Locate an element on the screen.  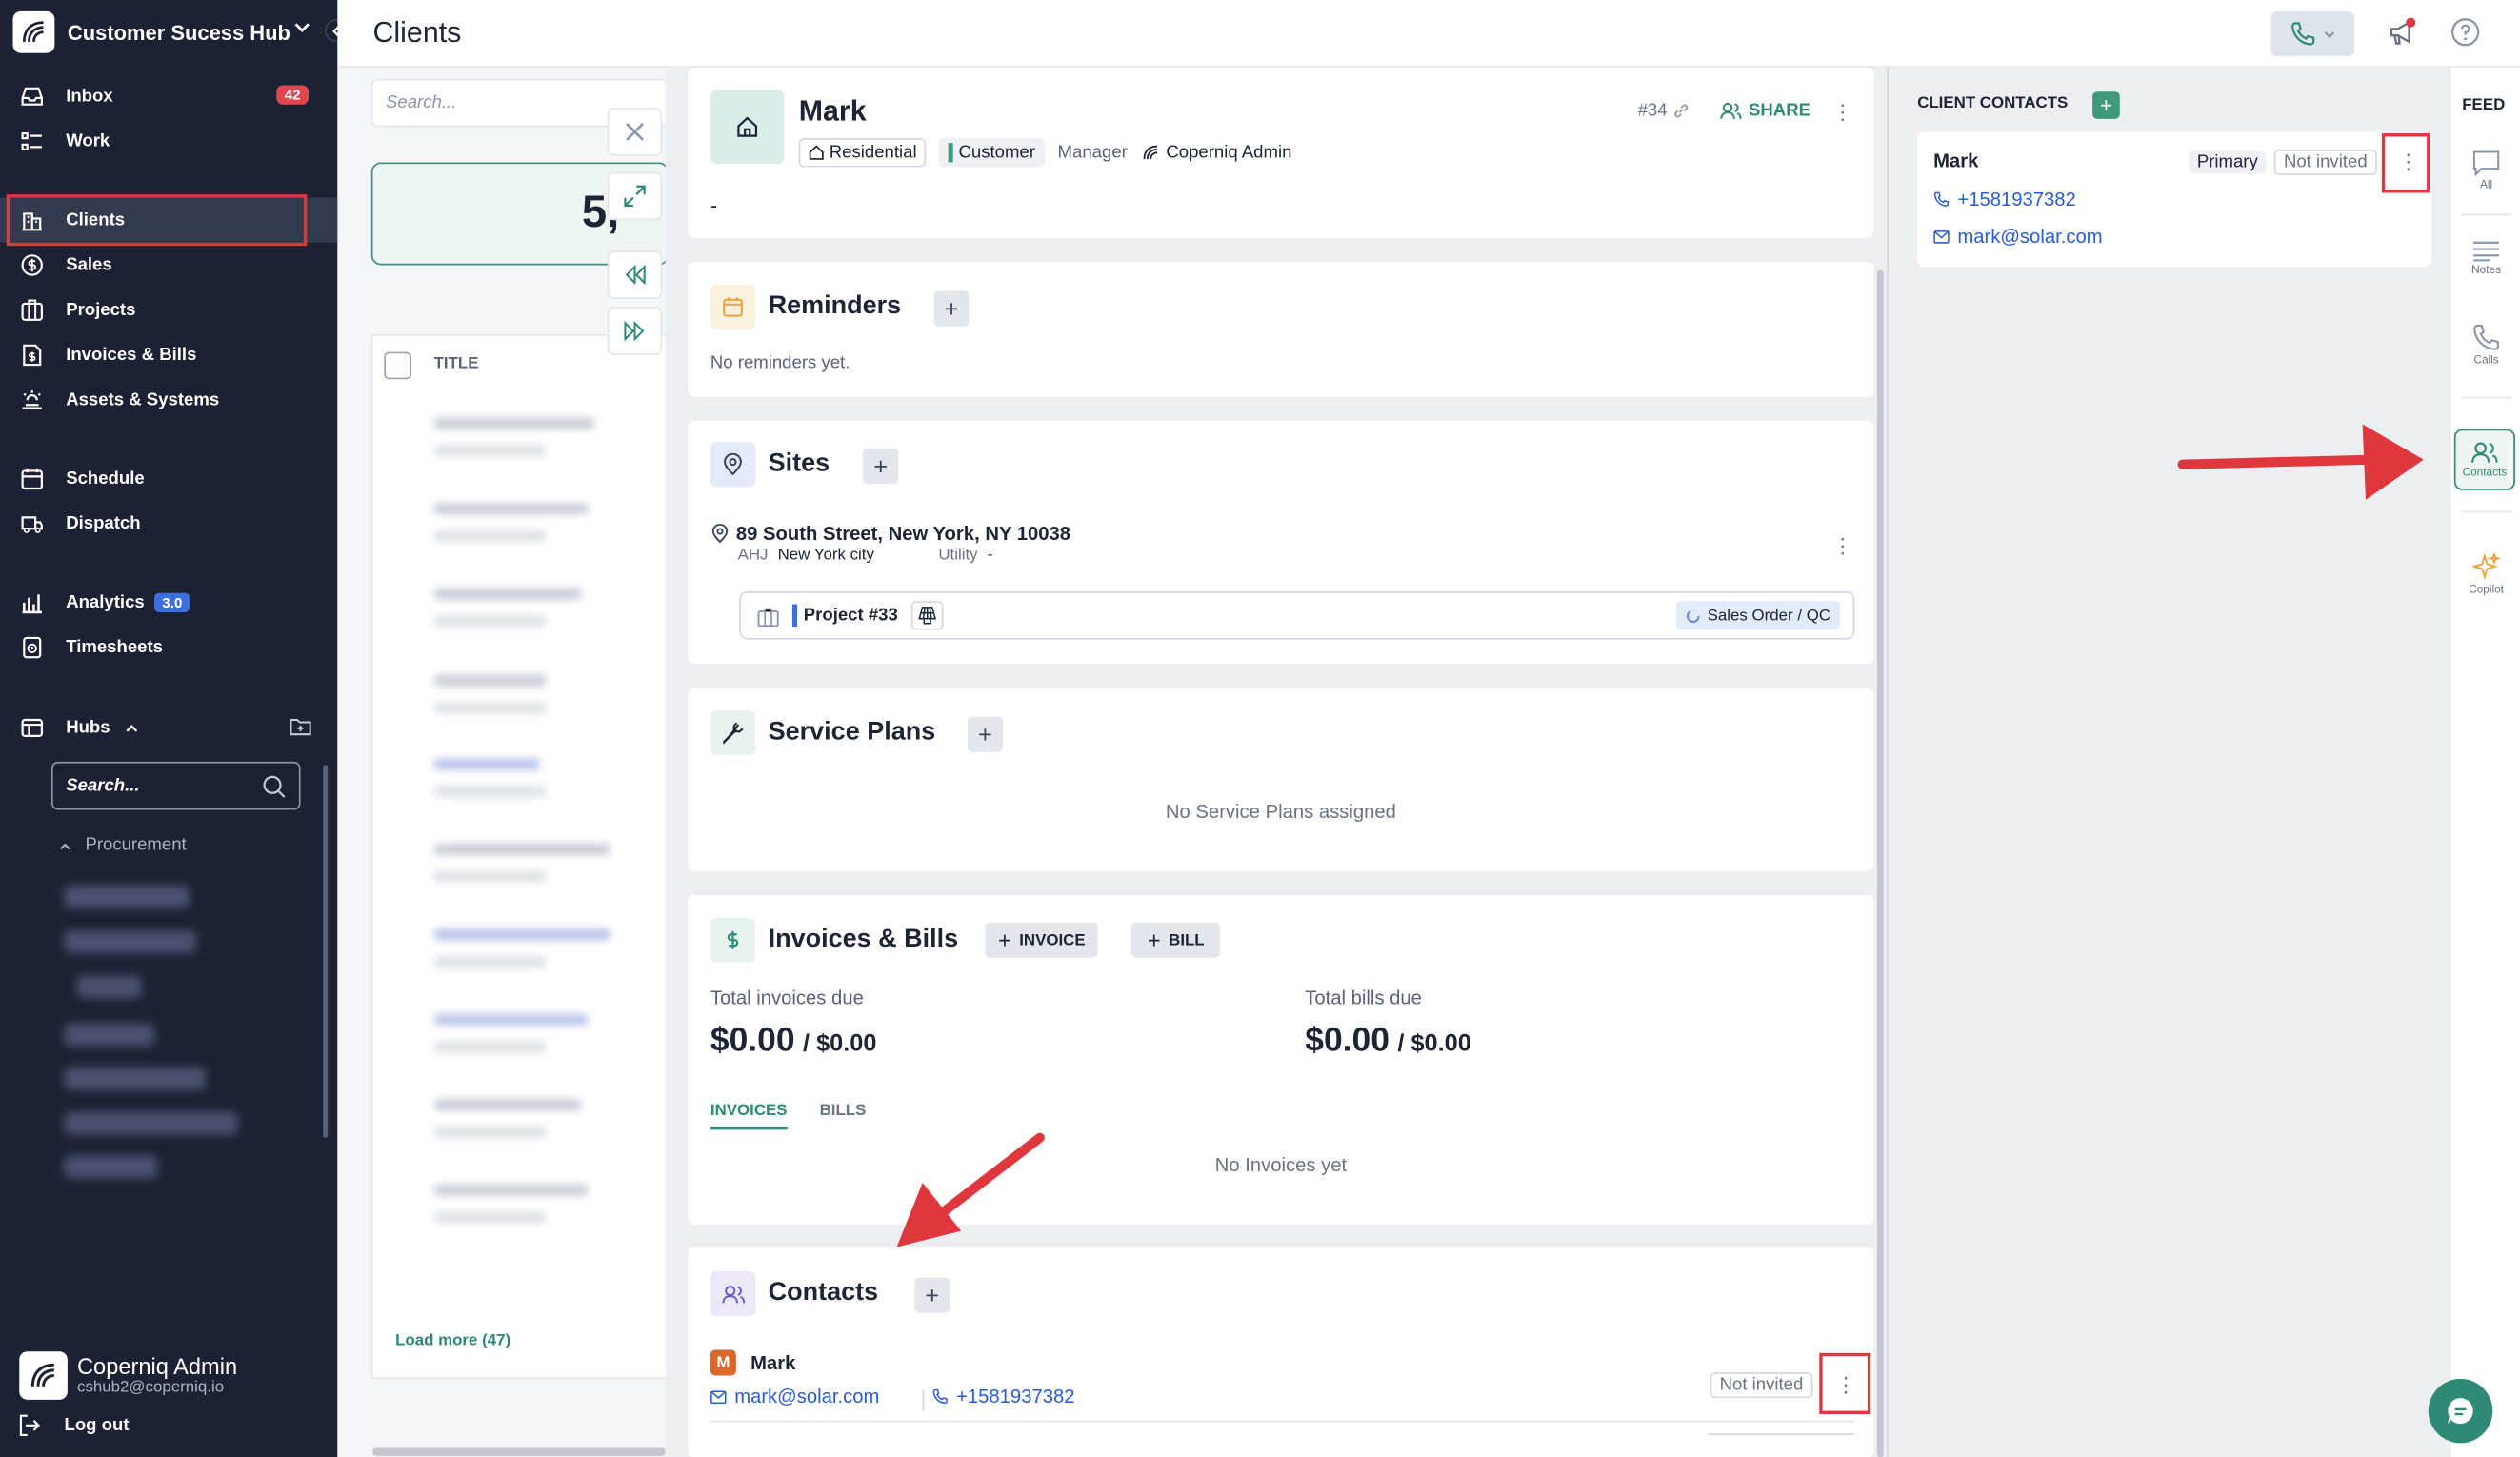
feed-title: FEED is located at coordinates (2484, 105).